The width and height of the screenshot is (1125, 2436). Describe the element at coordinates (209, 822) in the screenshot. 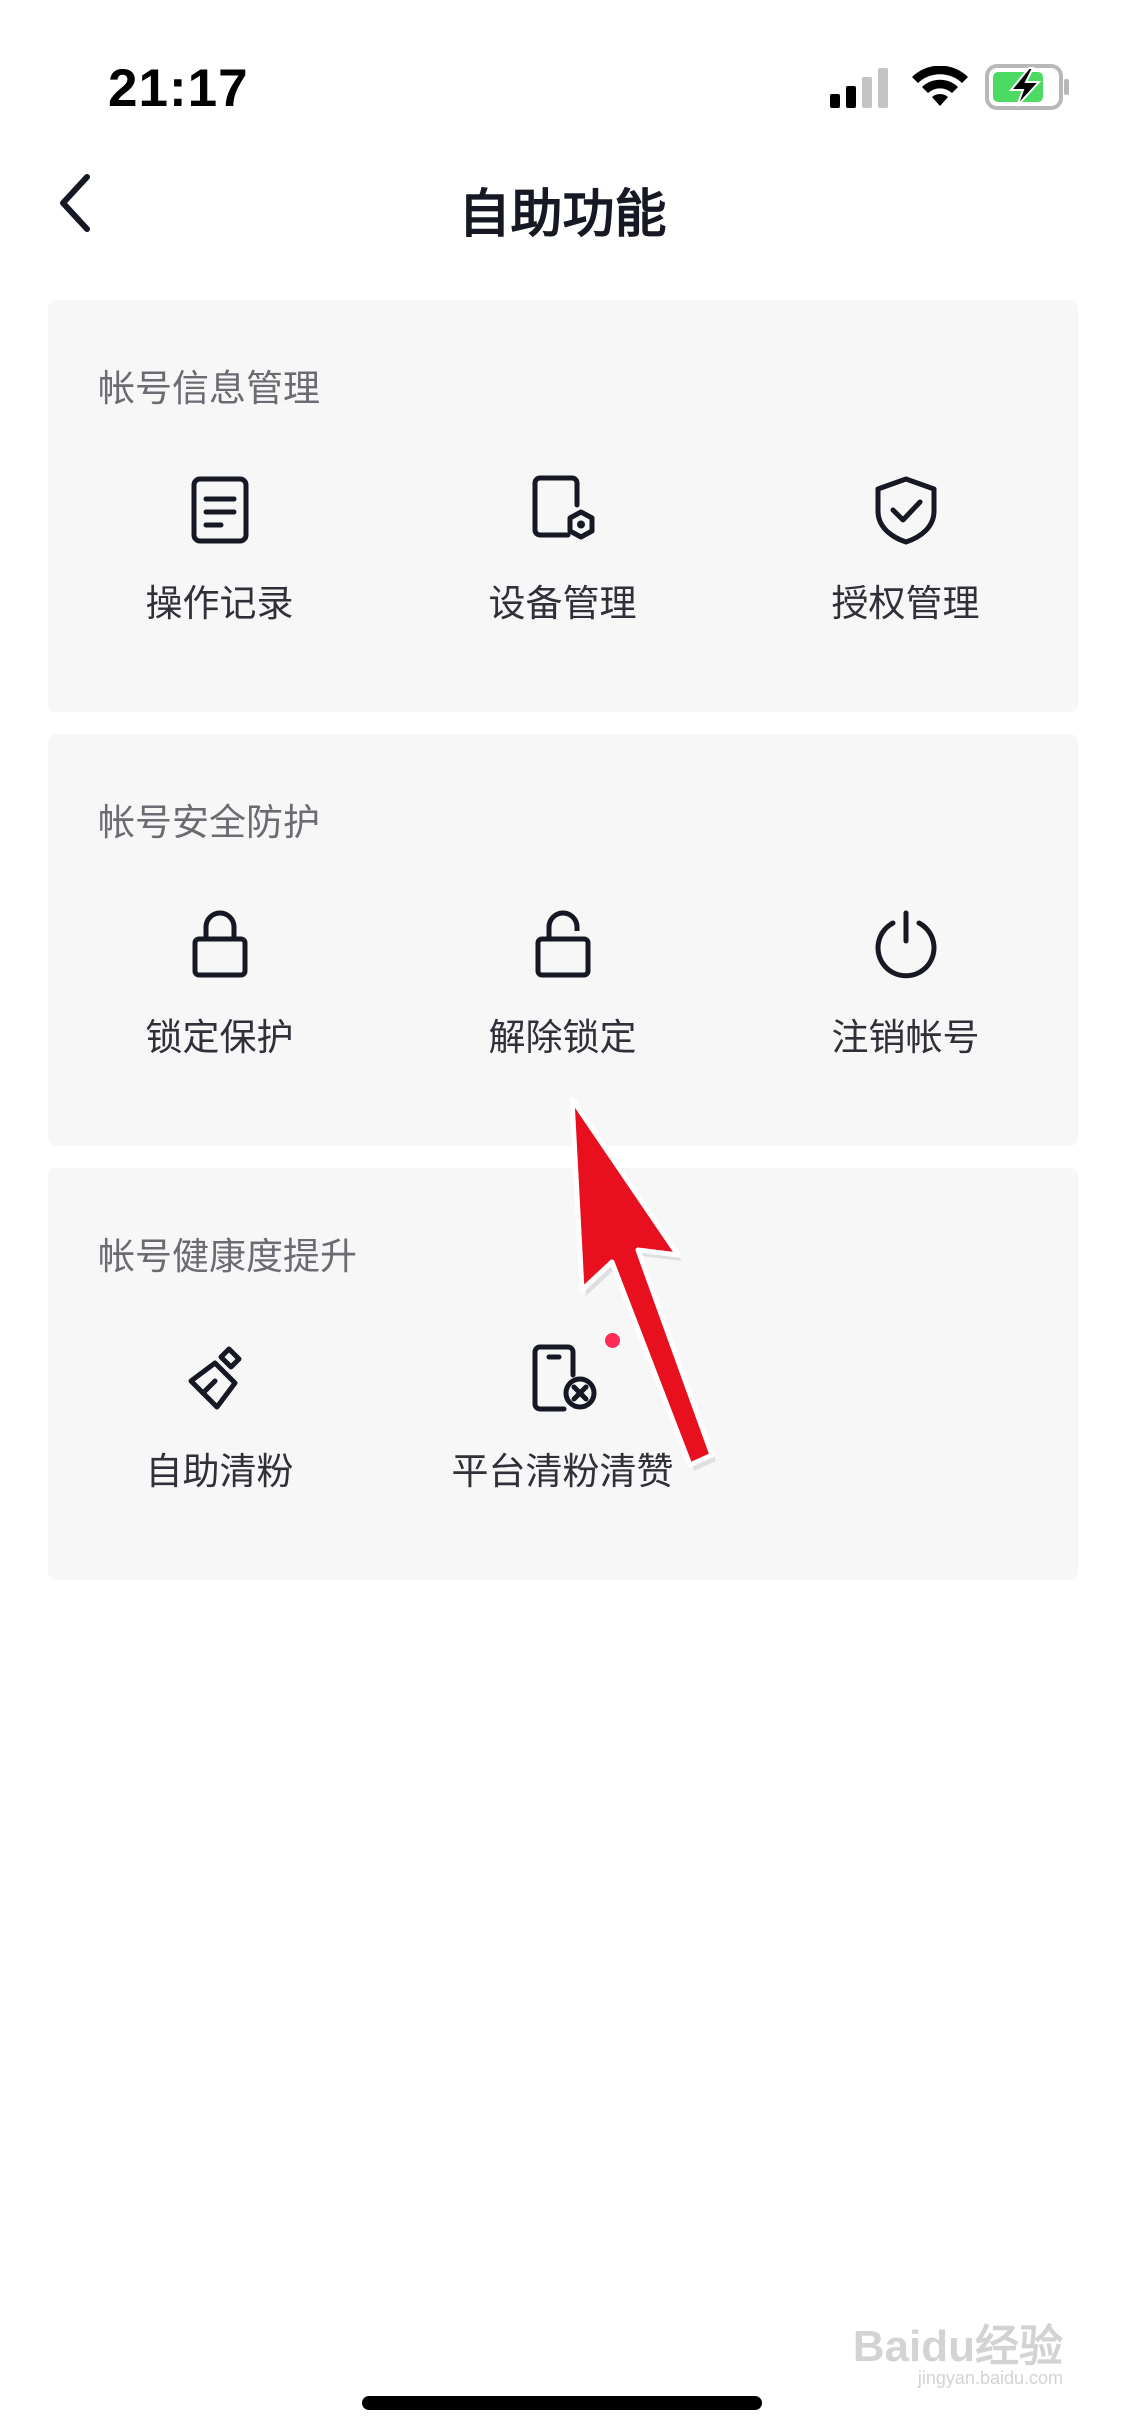

I see `section-title: 帐号安全防护` at that location.